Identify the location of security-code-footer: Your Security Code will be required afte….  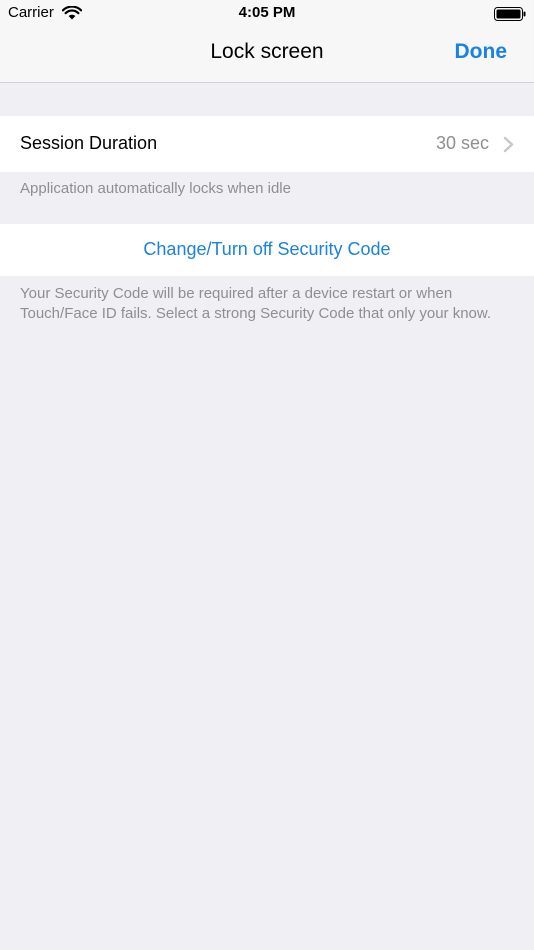
(256, 303).